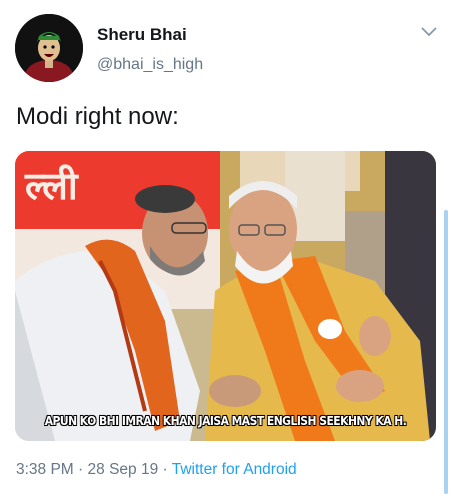 Image resolution: width=450 pixels, height=494 pixels. What do you see at coordinates (97, 116) in the screenshot?
I see `tweet-text: Modi right now:` at bounding box center [97, 116].